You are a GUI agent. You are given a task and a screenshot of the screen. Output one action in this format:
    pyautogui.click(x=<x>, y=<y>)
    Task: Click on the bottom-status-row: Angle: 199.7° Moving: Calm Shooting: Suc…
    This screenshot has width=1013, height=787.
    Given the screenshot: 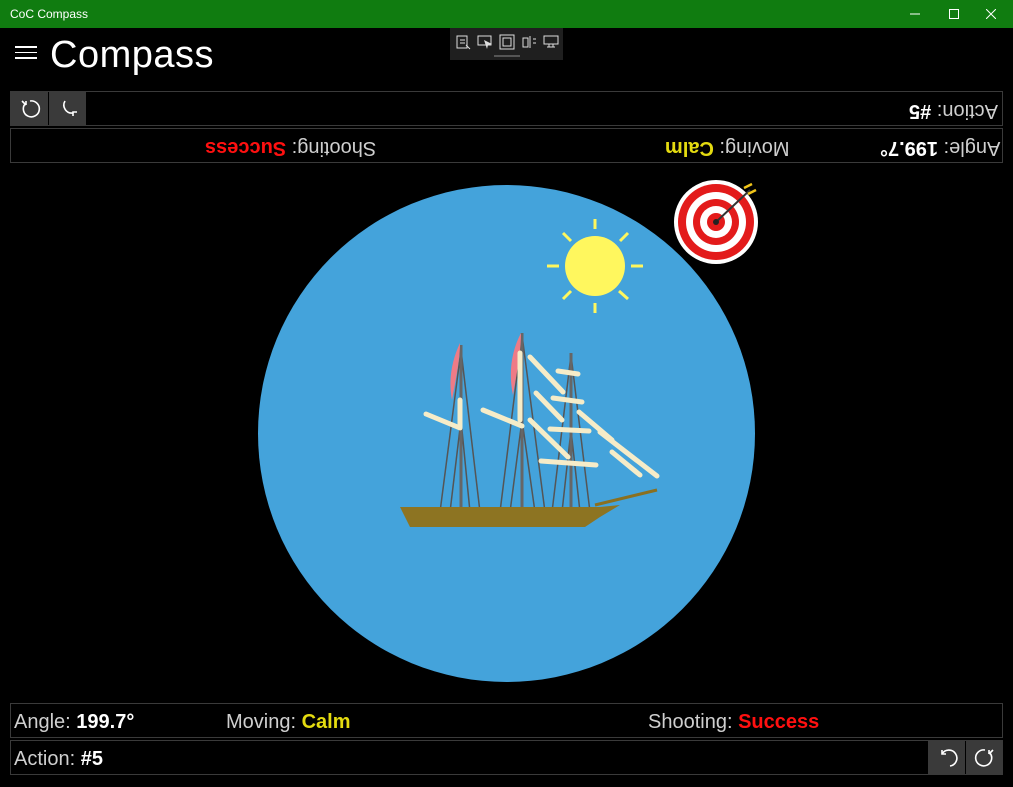 What is the action you would take?
    pyautogui.click(x=506, y=720)
    